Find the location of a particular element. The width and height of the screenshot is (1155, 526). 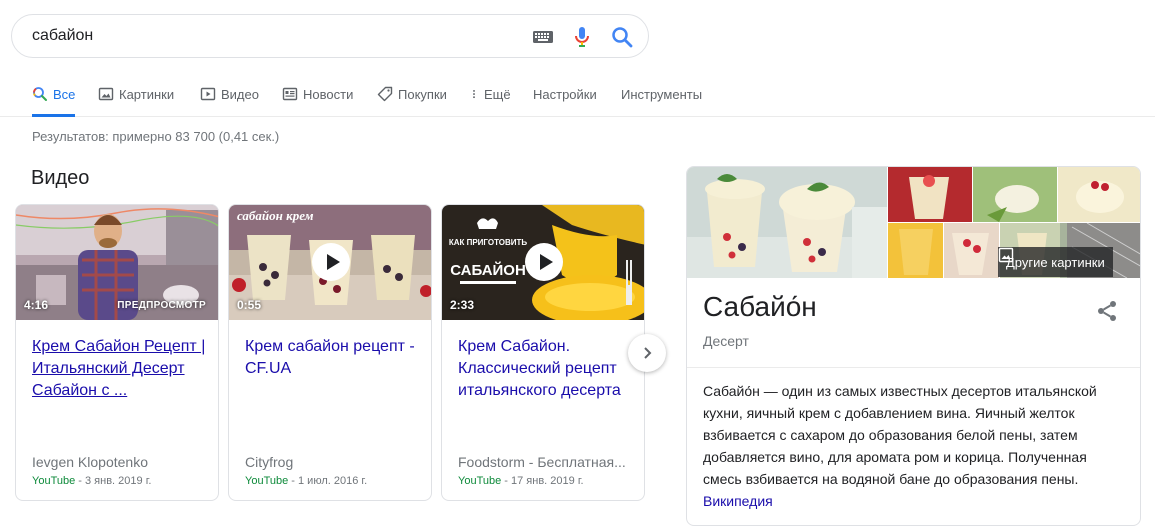

image-collage: Другие картинки is located at coordinates (913, 222).